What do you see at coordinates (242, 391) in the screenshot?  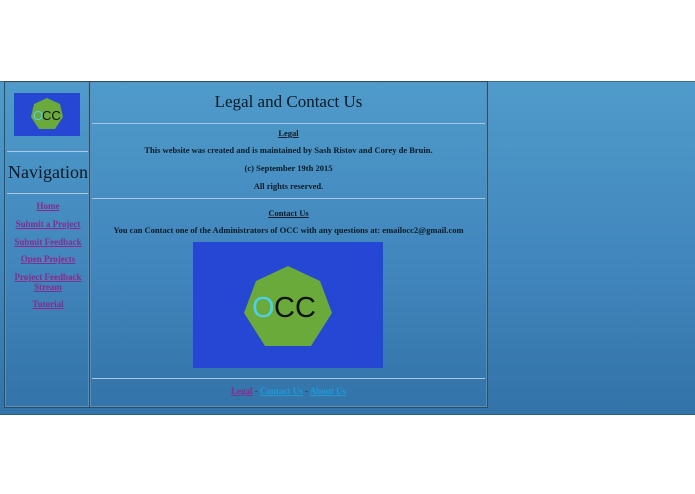 I see `footer-link-legal: Legal` at bounding box center [242, 391].